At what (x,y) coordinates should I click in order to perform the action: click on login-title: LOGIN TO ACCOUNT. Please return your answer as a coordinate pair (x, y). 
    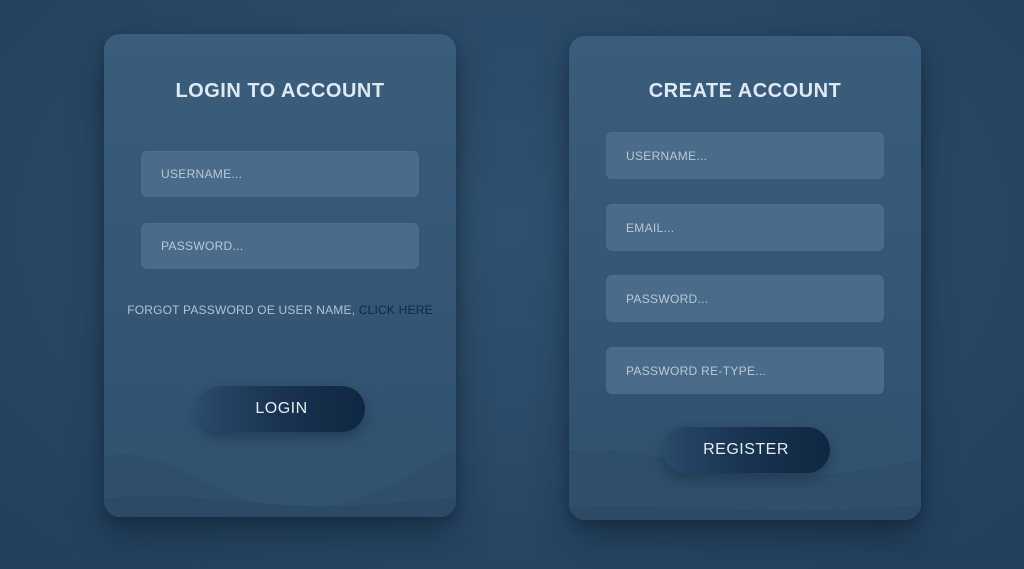
    Looking at the image, I should click on (280, 91).